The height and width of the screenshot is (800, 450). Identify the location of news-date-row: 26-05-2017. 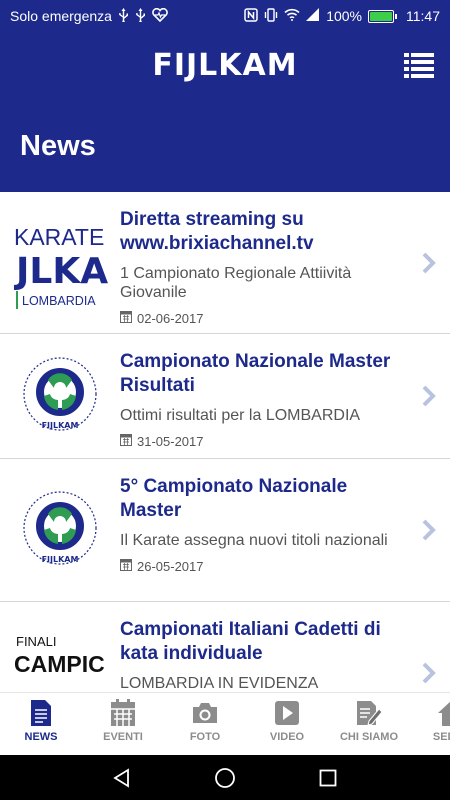
(262, 566).